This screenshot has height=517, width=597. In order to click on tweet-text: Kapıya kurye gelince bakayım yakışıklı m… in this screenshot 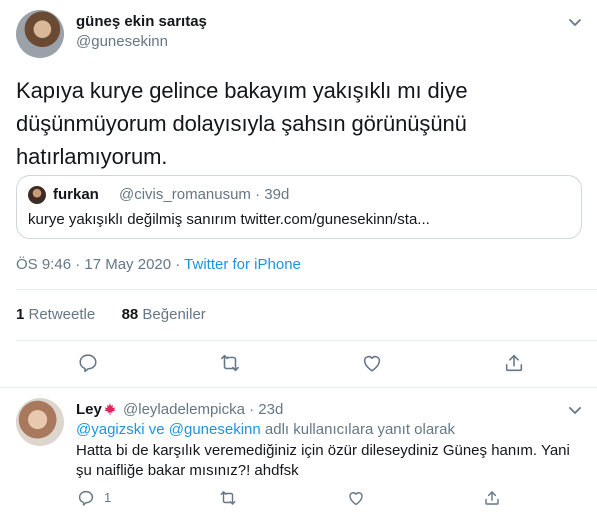, I will do `click(242, 123)`.